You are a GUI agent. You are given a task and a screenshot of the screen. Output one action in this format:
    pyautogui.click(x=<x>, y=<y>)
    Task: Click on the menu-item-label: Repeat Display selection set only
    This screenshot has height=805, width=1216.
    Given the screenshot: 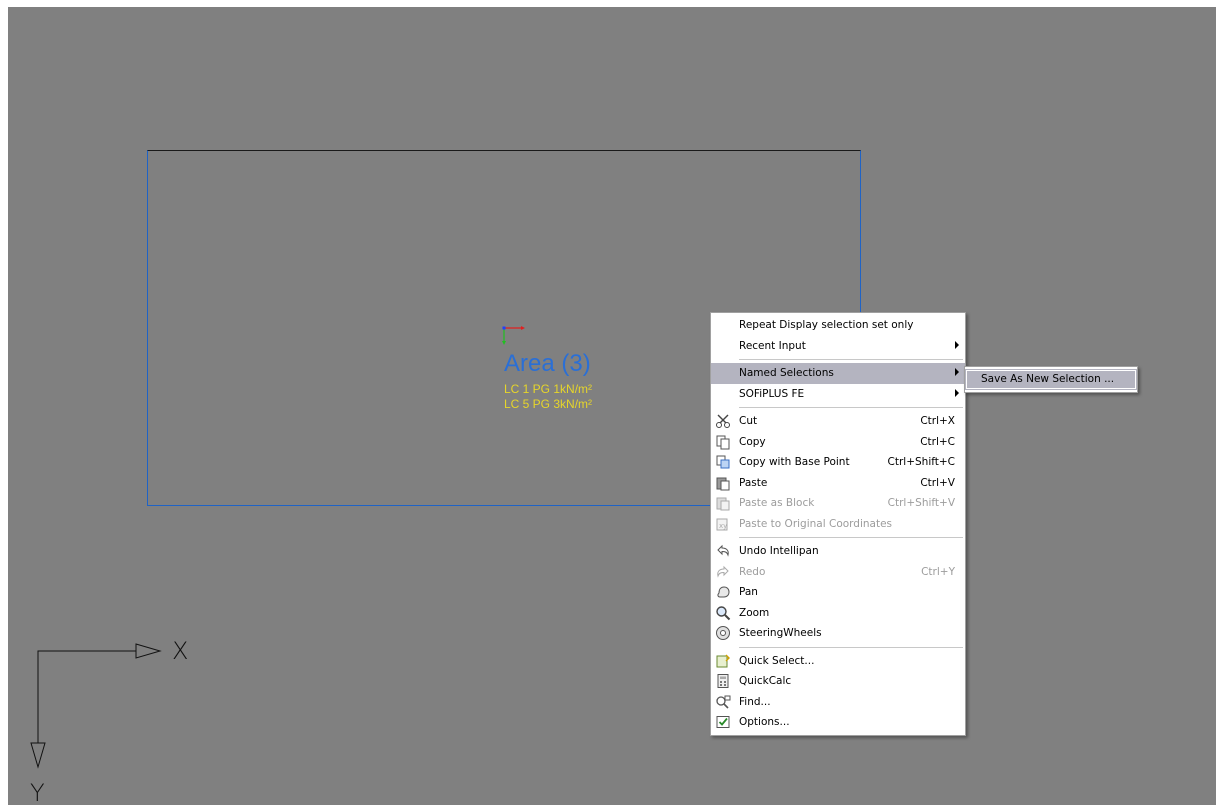 What is the action you would take?
    pyautogui.click(x=826, y=325)
    